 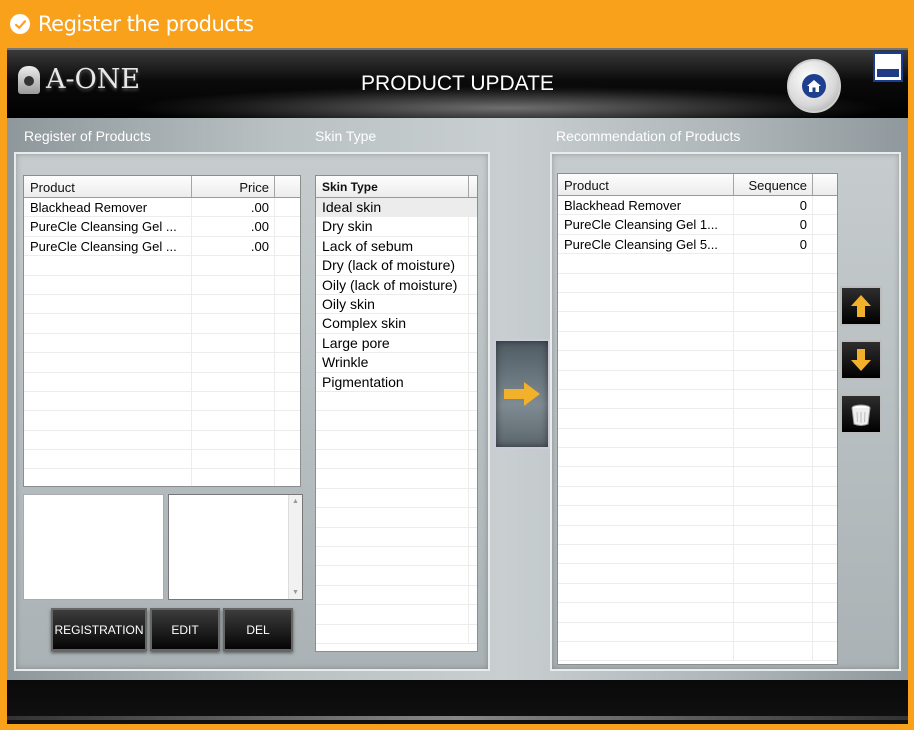 I want to click on list-item: Complex skin, so click(x=396, y=324).